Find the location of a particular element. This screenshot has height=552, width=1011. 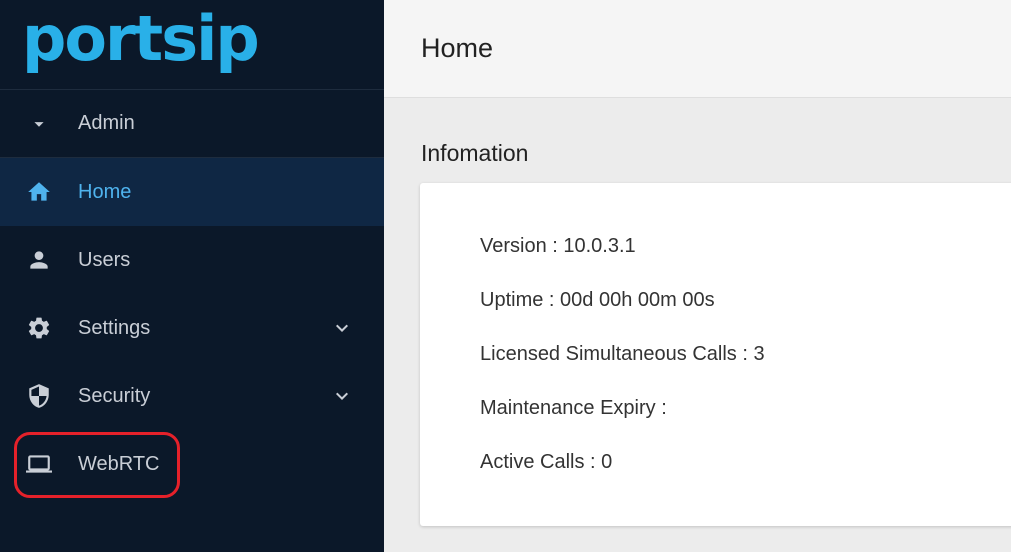

uptime-line: Uptime : 00d 00h 00m 00s is located at coordinates (597, 300).